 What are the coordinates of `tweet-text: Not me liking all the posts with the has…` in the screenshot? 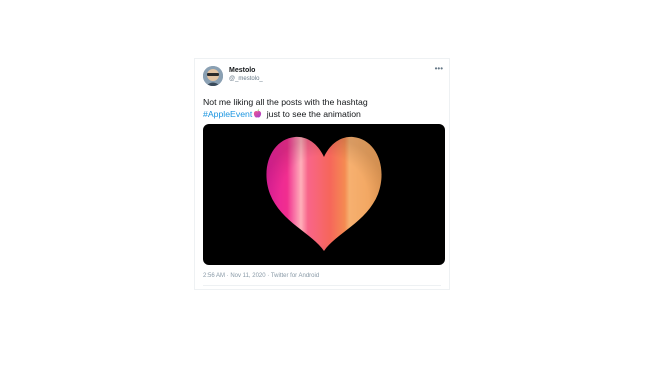 It's located at (323, 108).